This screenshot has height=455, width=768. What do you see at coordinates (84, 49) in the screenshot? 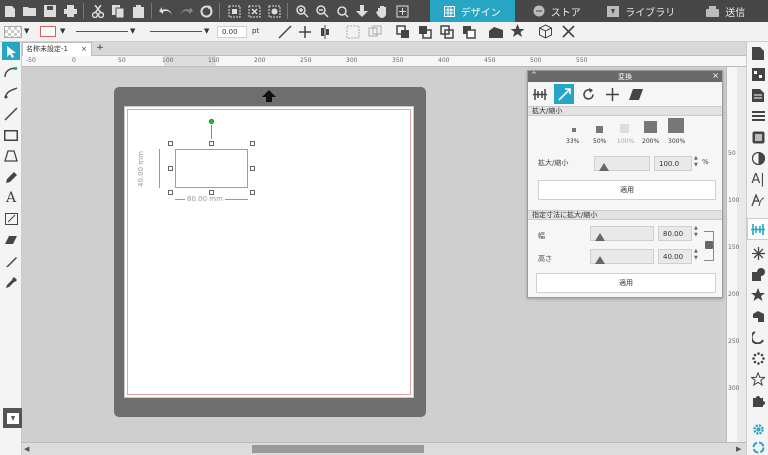
I see `close-tab-icon: ×` at bounding box center [84, 49].